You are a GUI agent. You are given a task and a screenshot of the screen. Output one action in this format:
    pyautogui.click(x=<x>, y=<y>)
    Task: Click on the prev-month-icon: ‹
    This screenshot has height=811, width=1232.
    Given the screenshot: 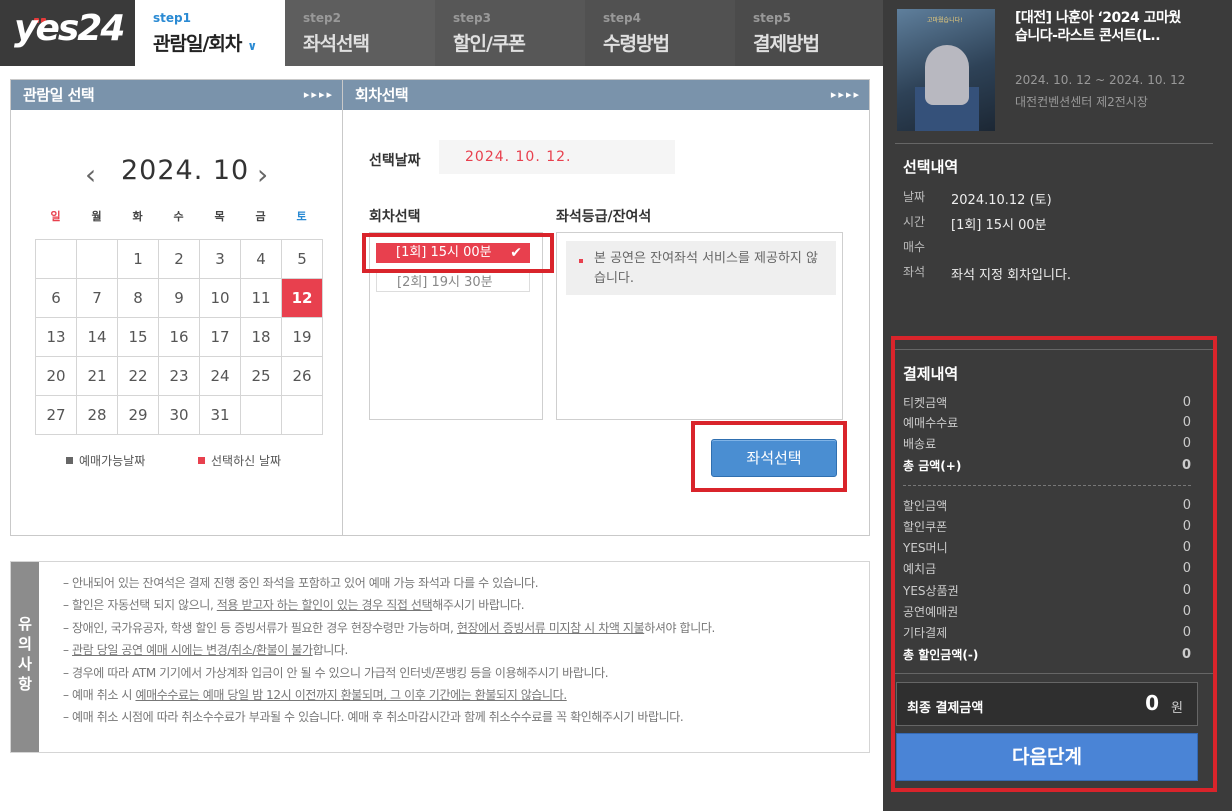 What is the action you would take?
    pyautogui.click(x=90, y=174)
    